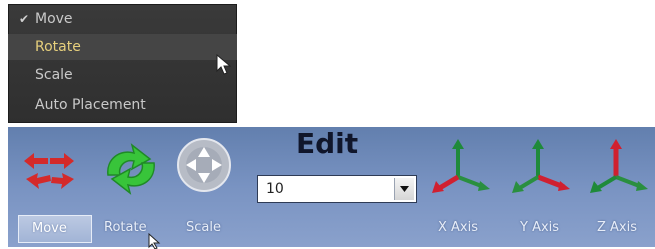 This screenshot has width=655, height=249. I want to click on move-button-label: Move, so click(49, 228).